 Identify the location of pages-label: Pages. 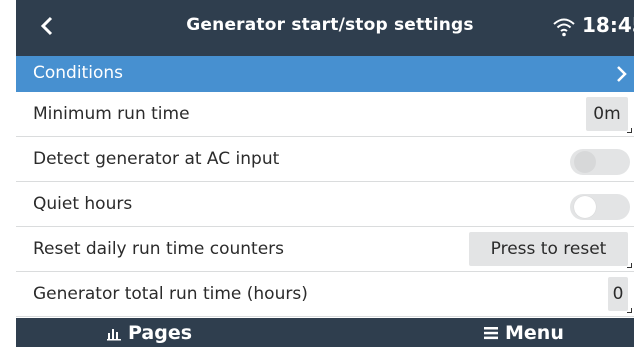
(160, 333).